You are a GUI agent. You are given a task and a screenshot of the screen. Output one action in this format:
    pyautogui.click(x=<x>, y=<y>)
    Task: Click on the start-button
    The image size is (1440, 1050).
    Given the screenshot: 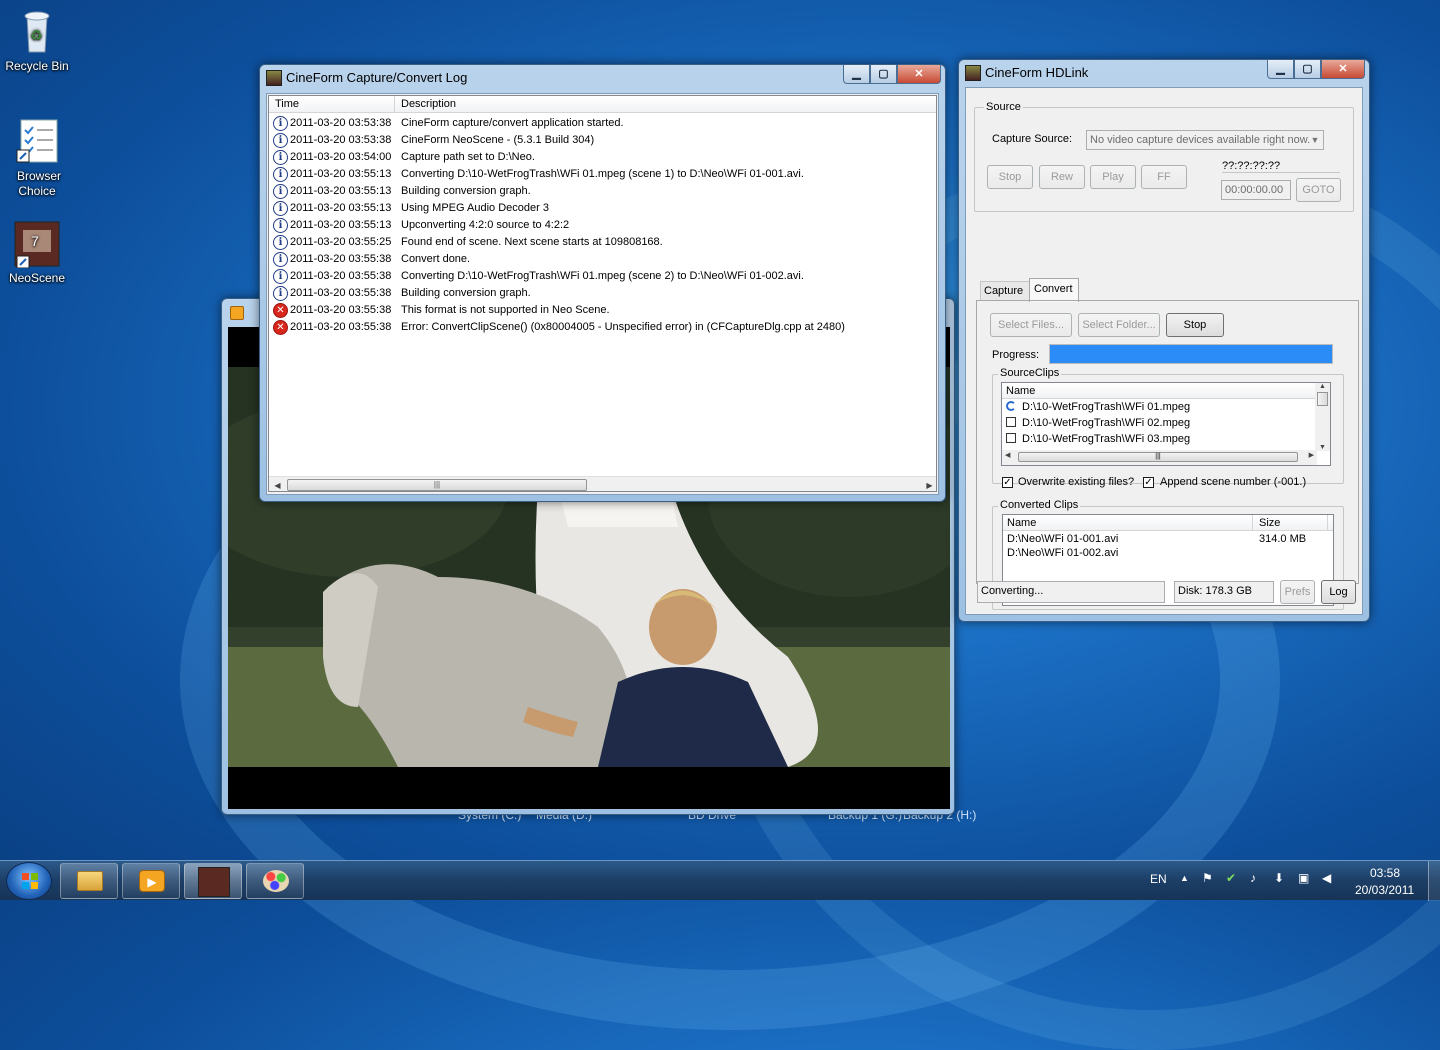 What is the action you would take?
    pyautogui.click(x=29, y=881)
    